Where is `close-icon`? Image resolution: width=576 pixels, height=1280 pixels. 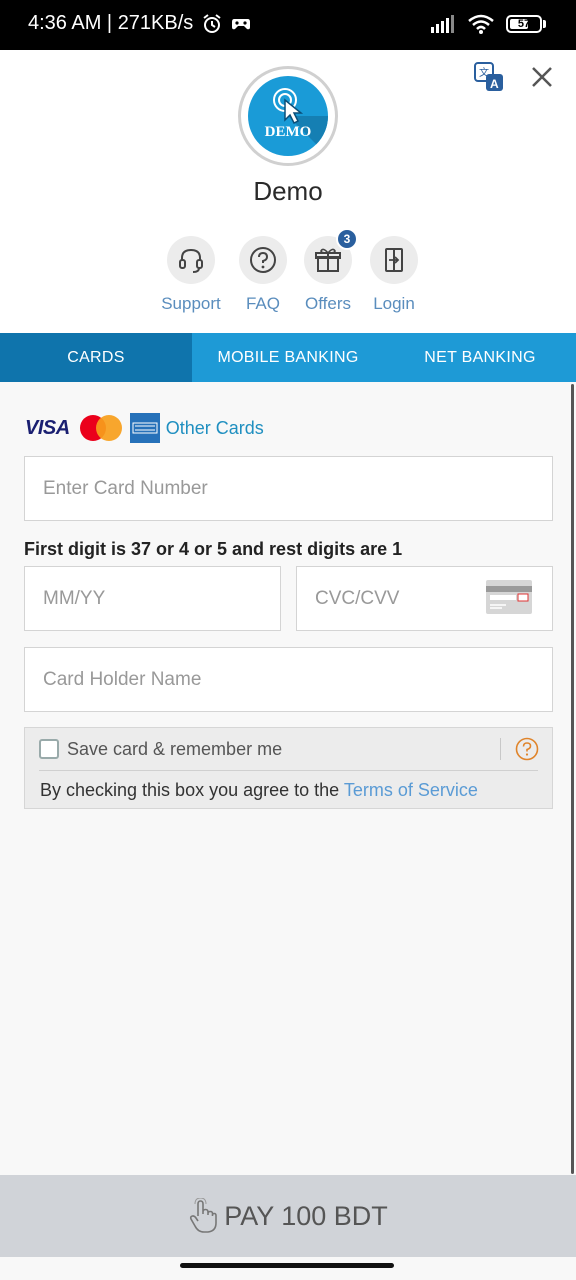
close-icon is located at coordinates (542, 77).